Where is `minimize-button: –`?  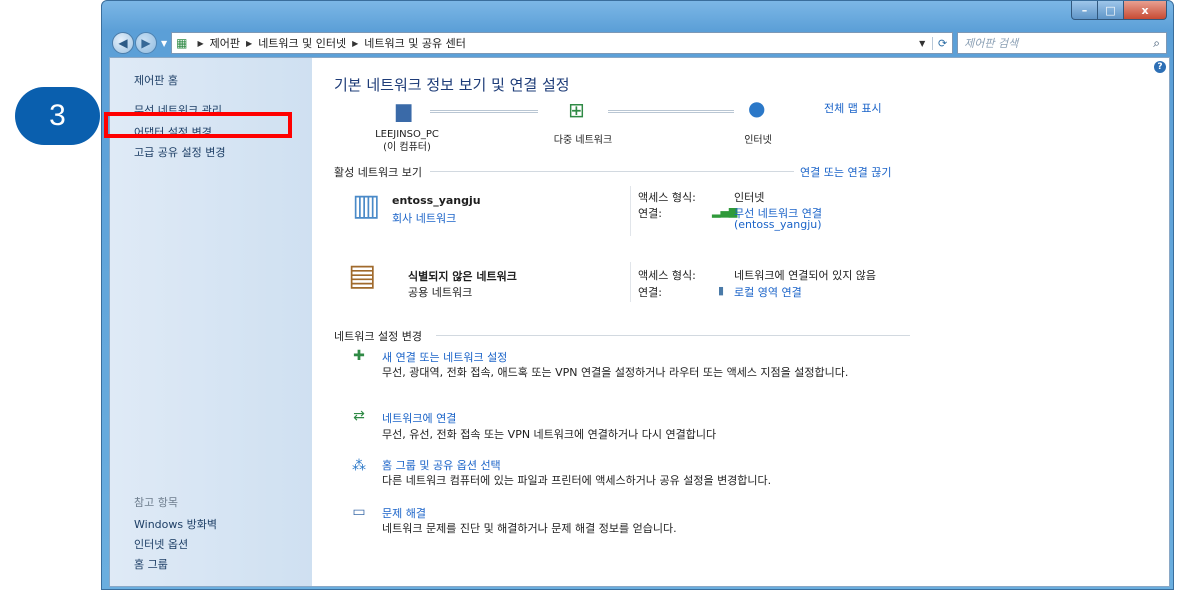 minimize-button: – is located at coordinates (1084, 10).